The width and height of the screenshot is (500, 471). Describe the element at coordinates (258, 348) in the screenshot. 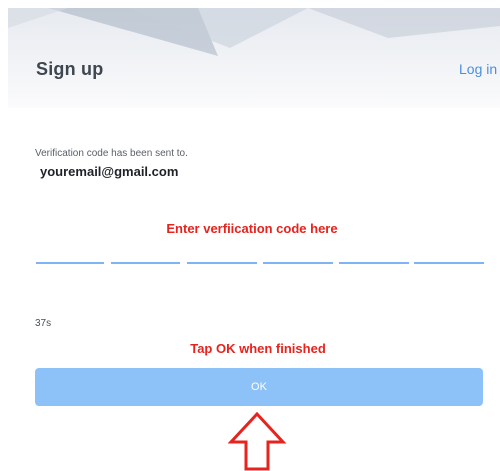

I see `tap-ok-annotation-text: Tap OK when finished` at that location.